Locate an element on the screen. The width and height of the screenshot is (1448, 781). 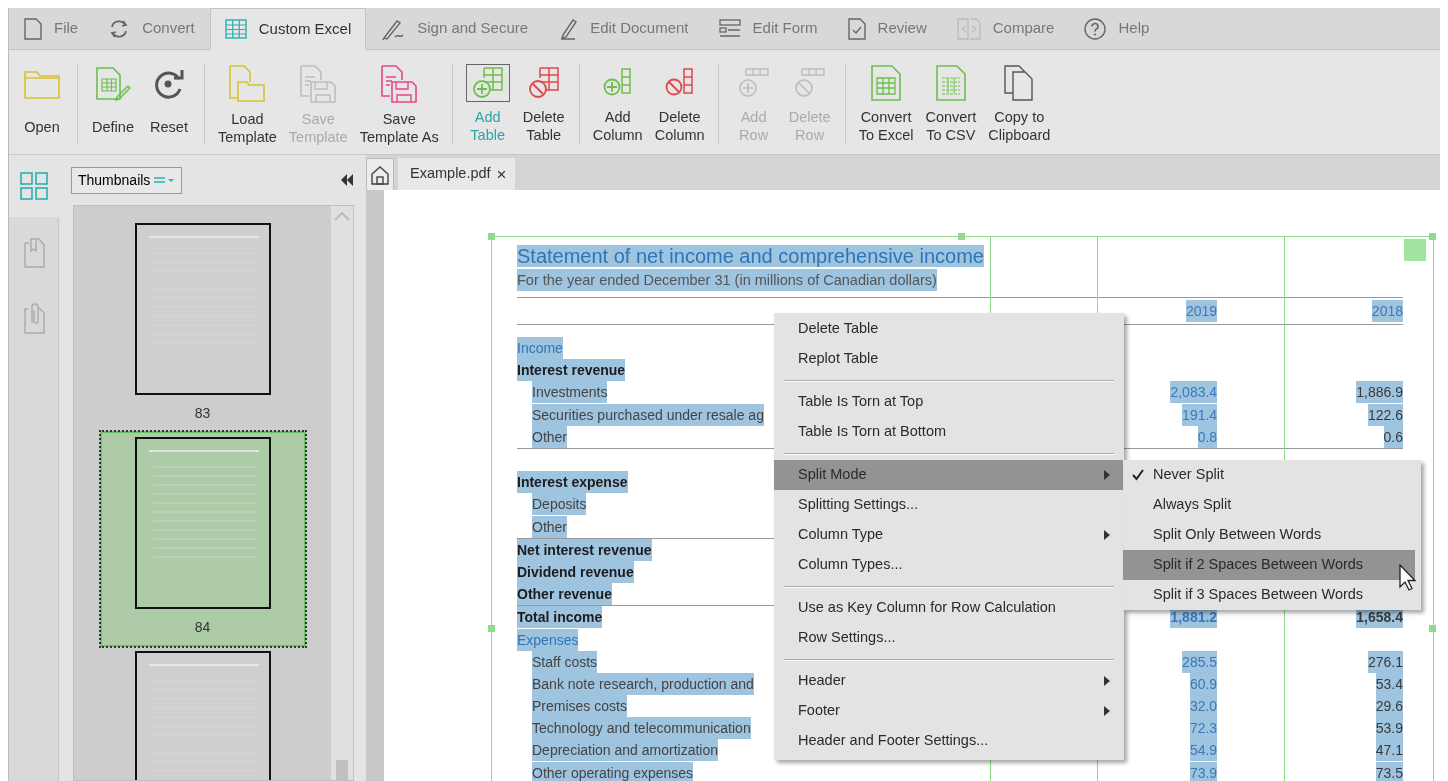
ribbon-button: Convert To CSV is located at coordinates (951, 104).